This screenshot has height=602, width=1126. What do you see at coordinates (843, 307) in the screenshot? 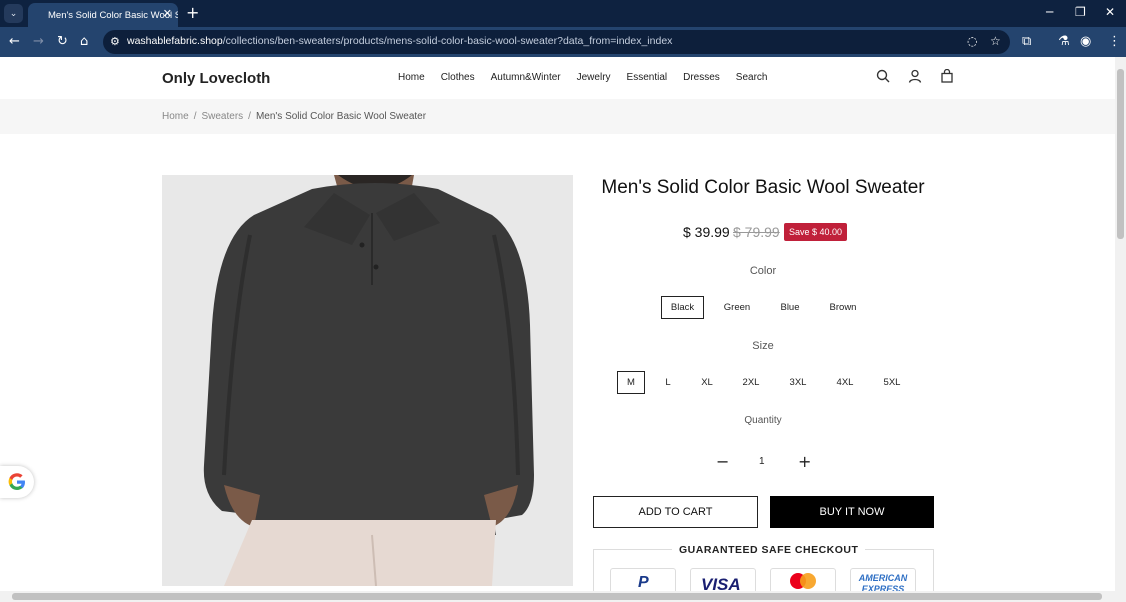
I see `color-option-brown: Brown` at bounding box center [843, 307].